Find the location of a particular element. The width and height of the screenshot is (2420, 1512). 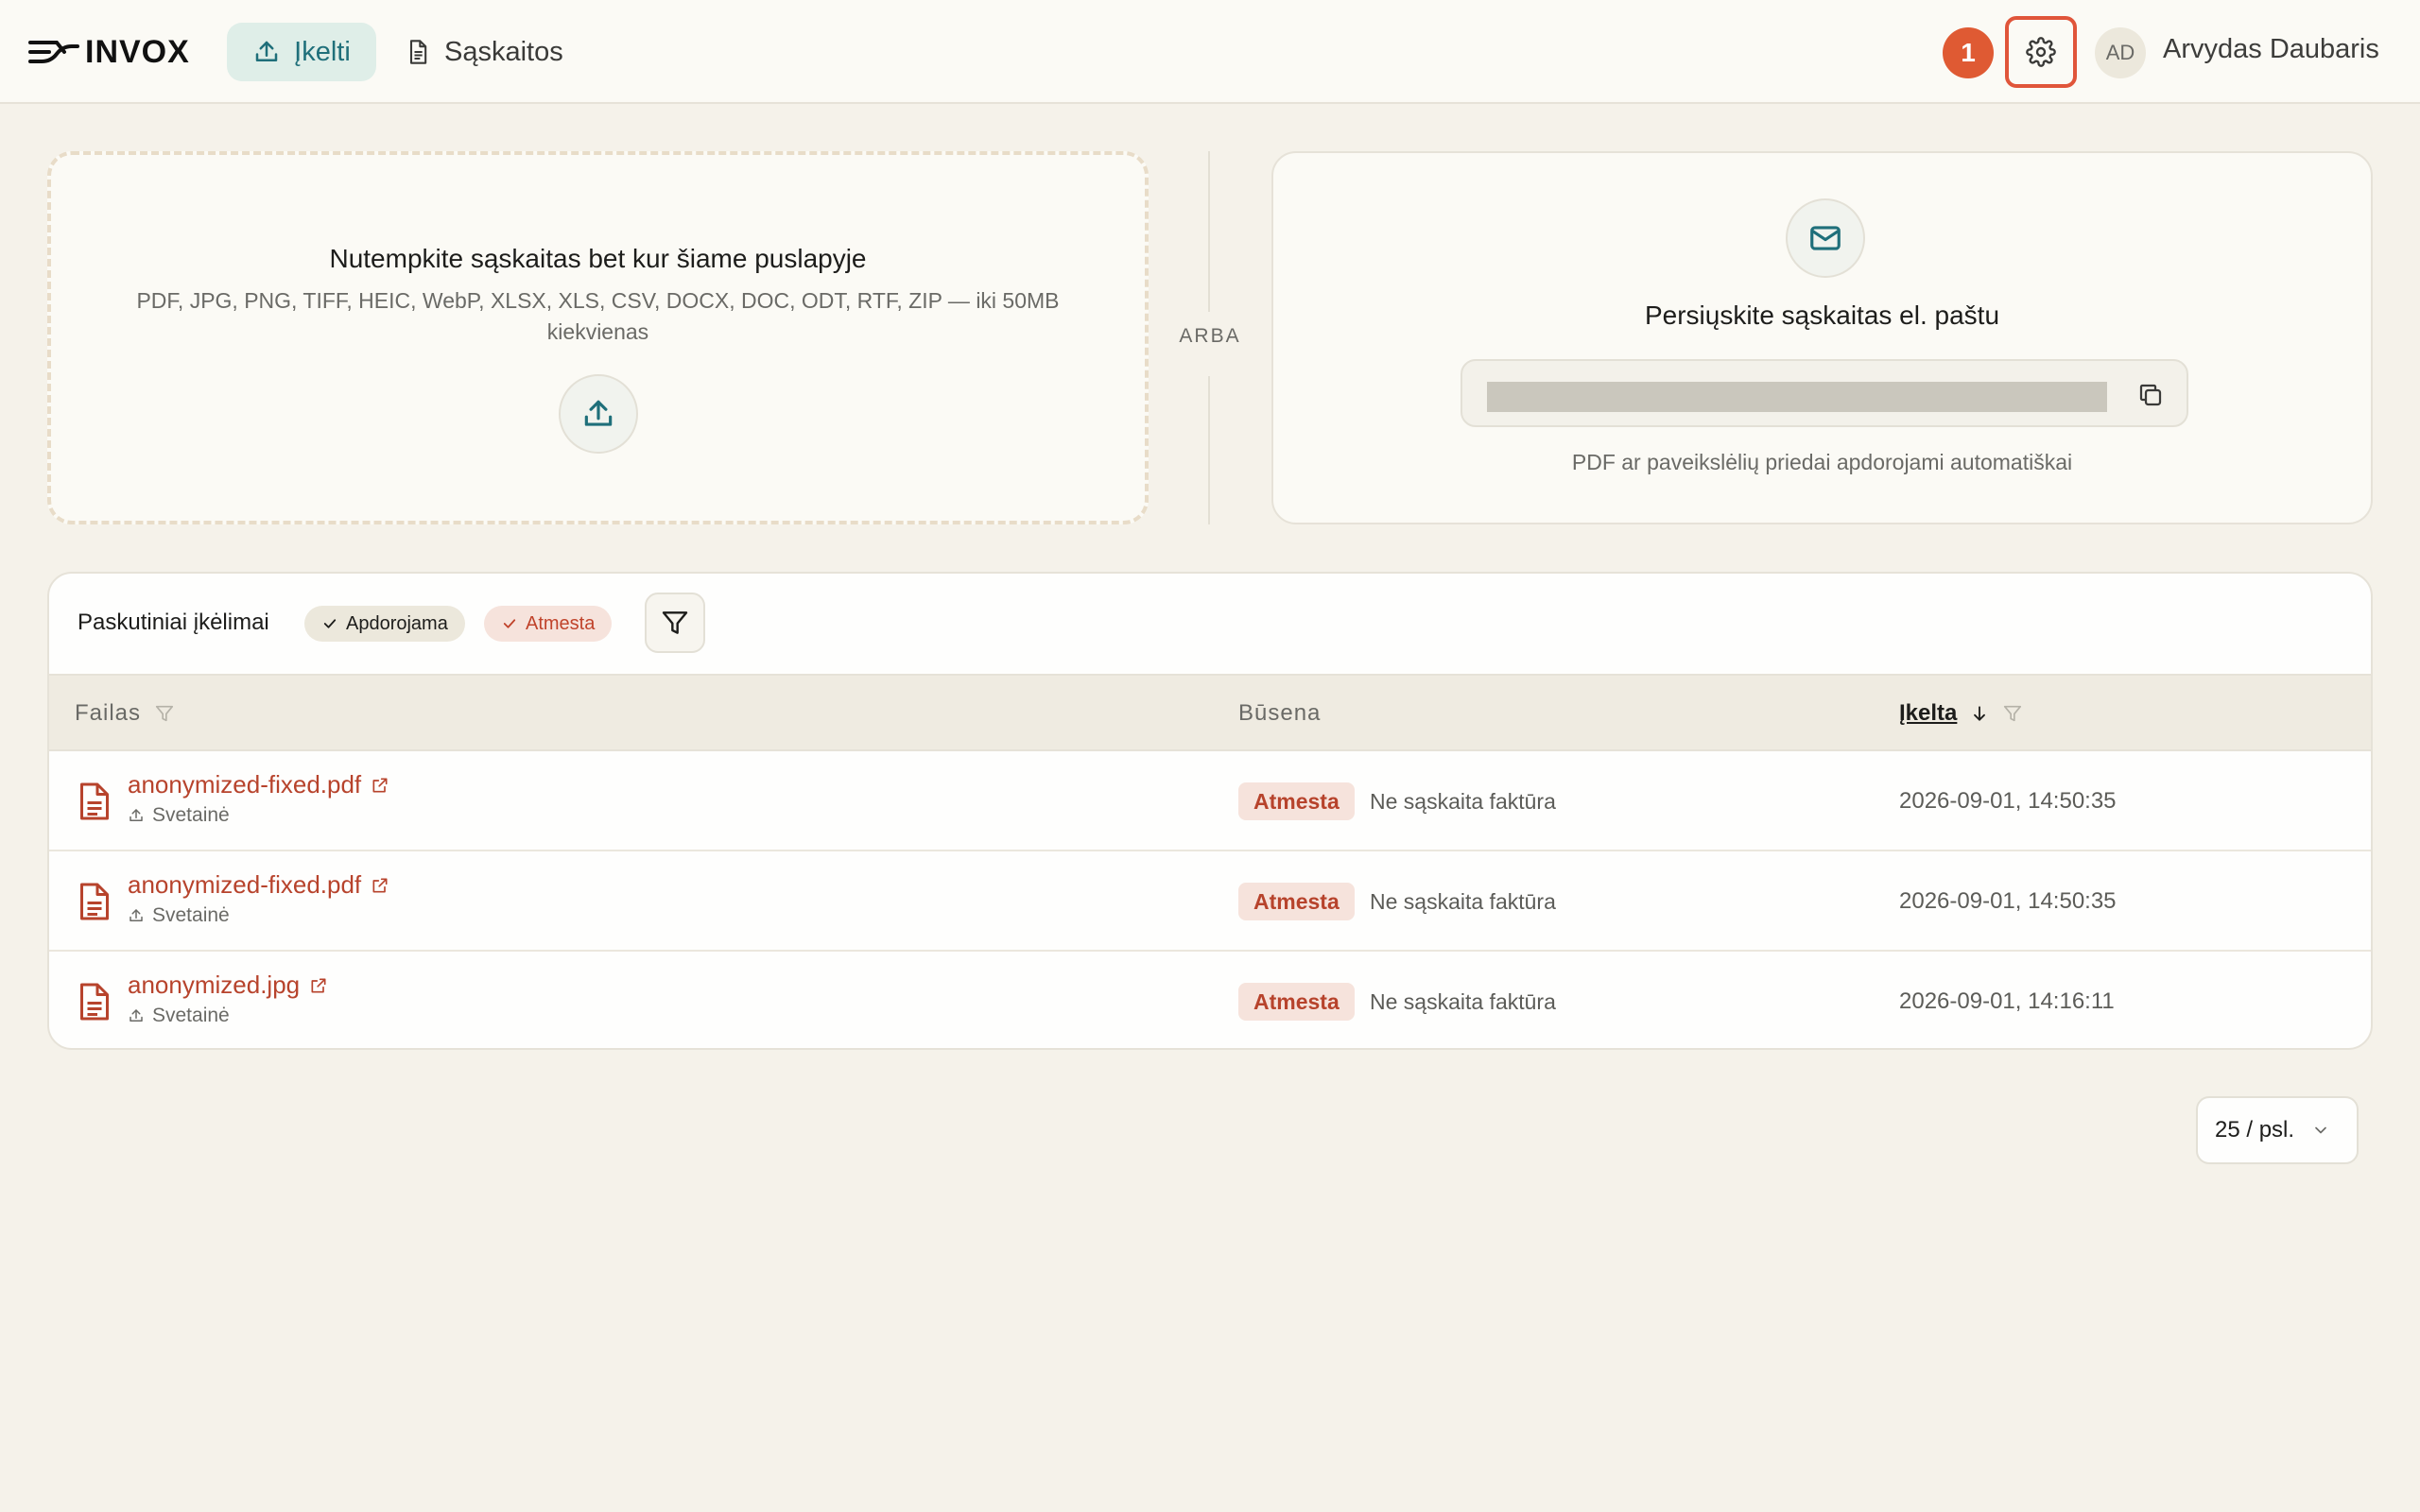

page-size-select: 25 / psl. is located at coordinates (2277, 1130).